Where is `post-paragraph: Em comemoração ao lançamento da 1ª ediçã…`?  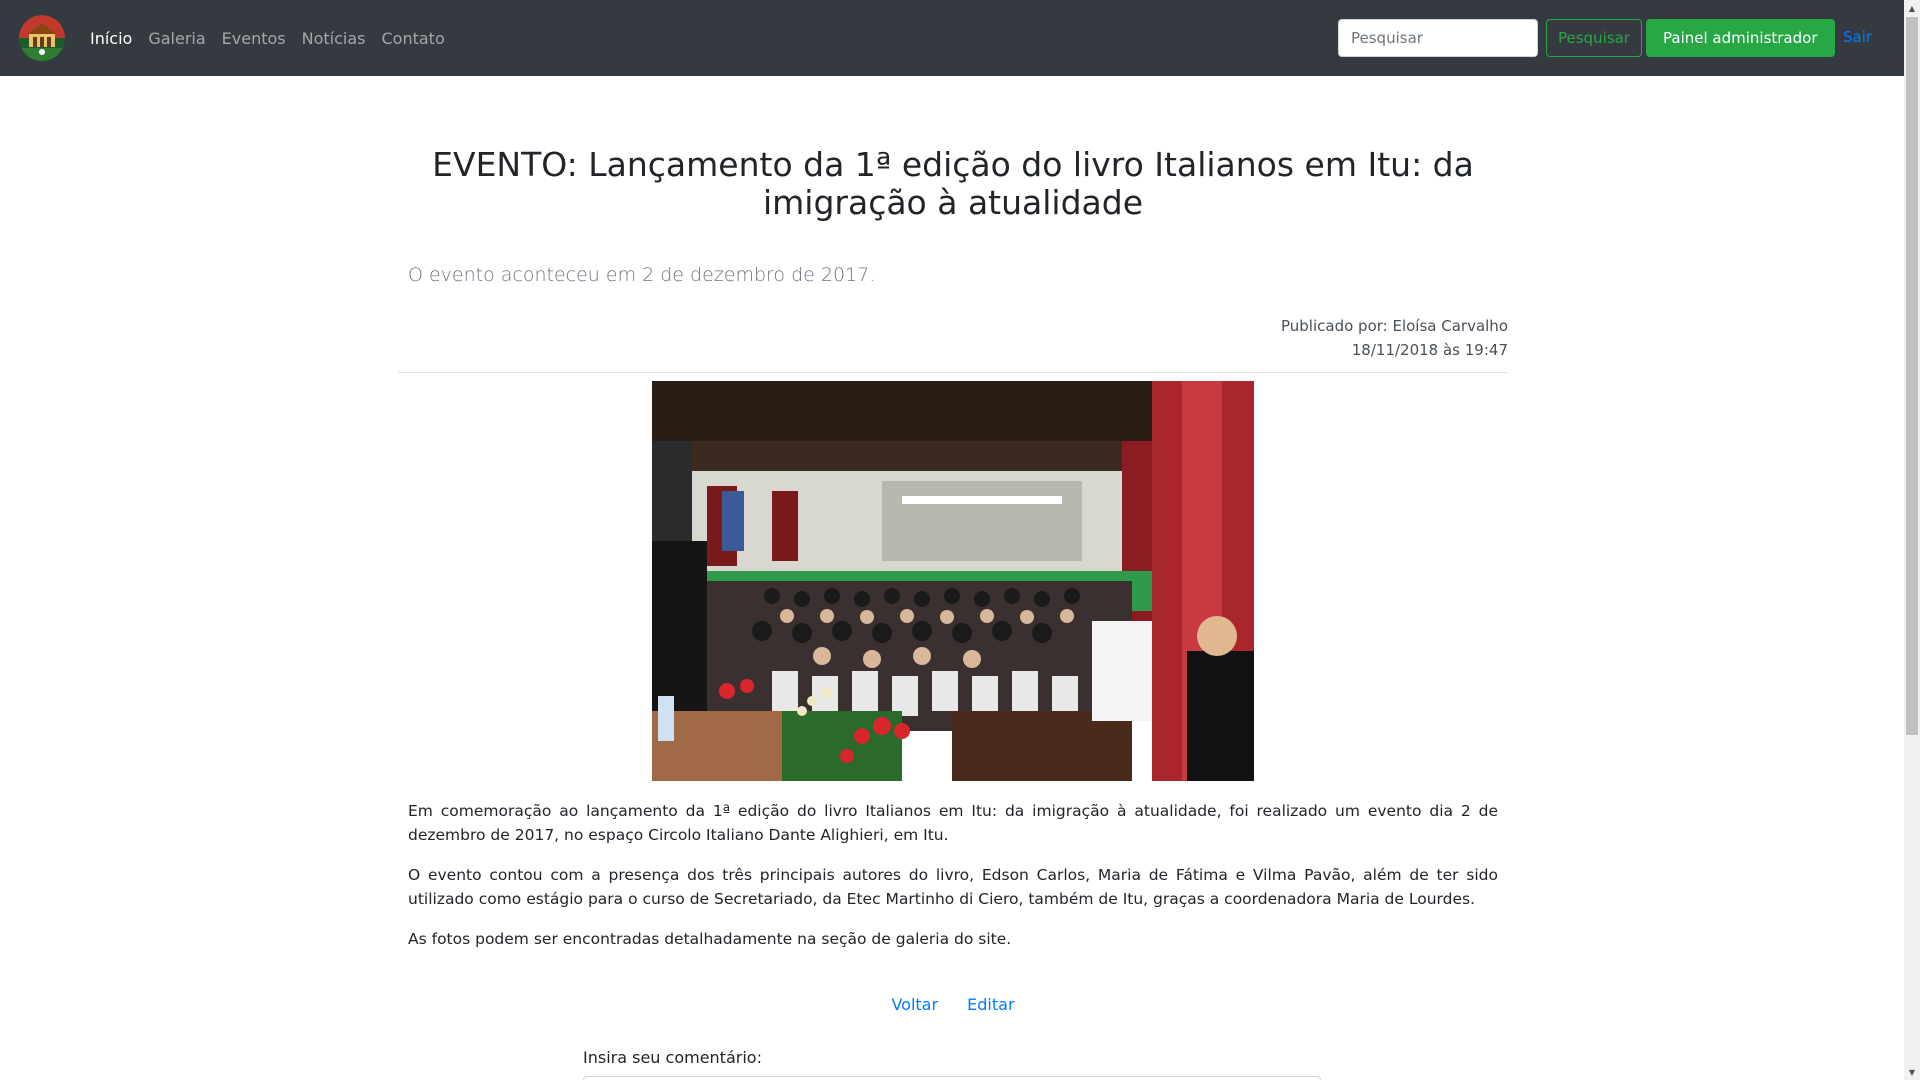
post-paragraph: Em comemoração ao lançamento da 1ª ediçã… is located at coordinates (953, 822).